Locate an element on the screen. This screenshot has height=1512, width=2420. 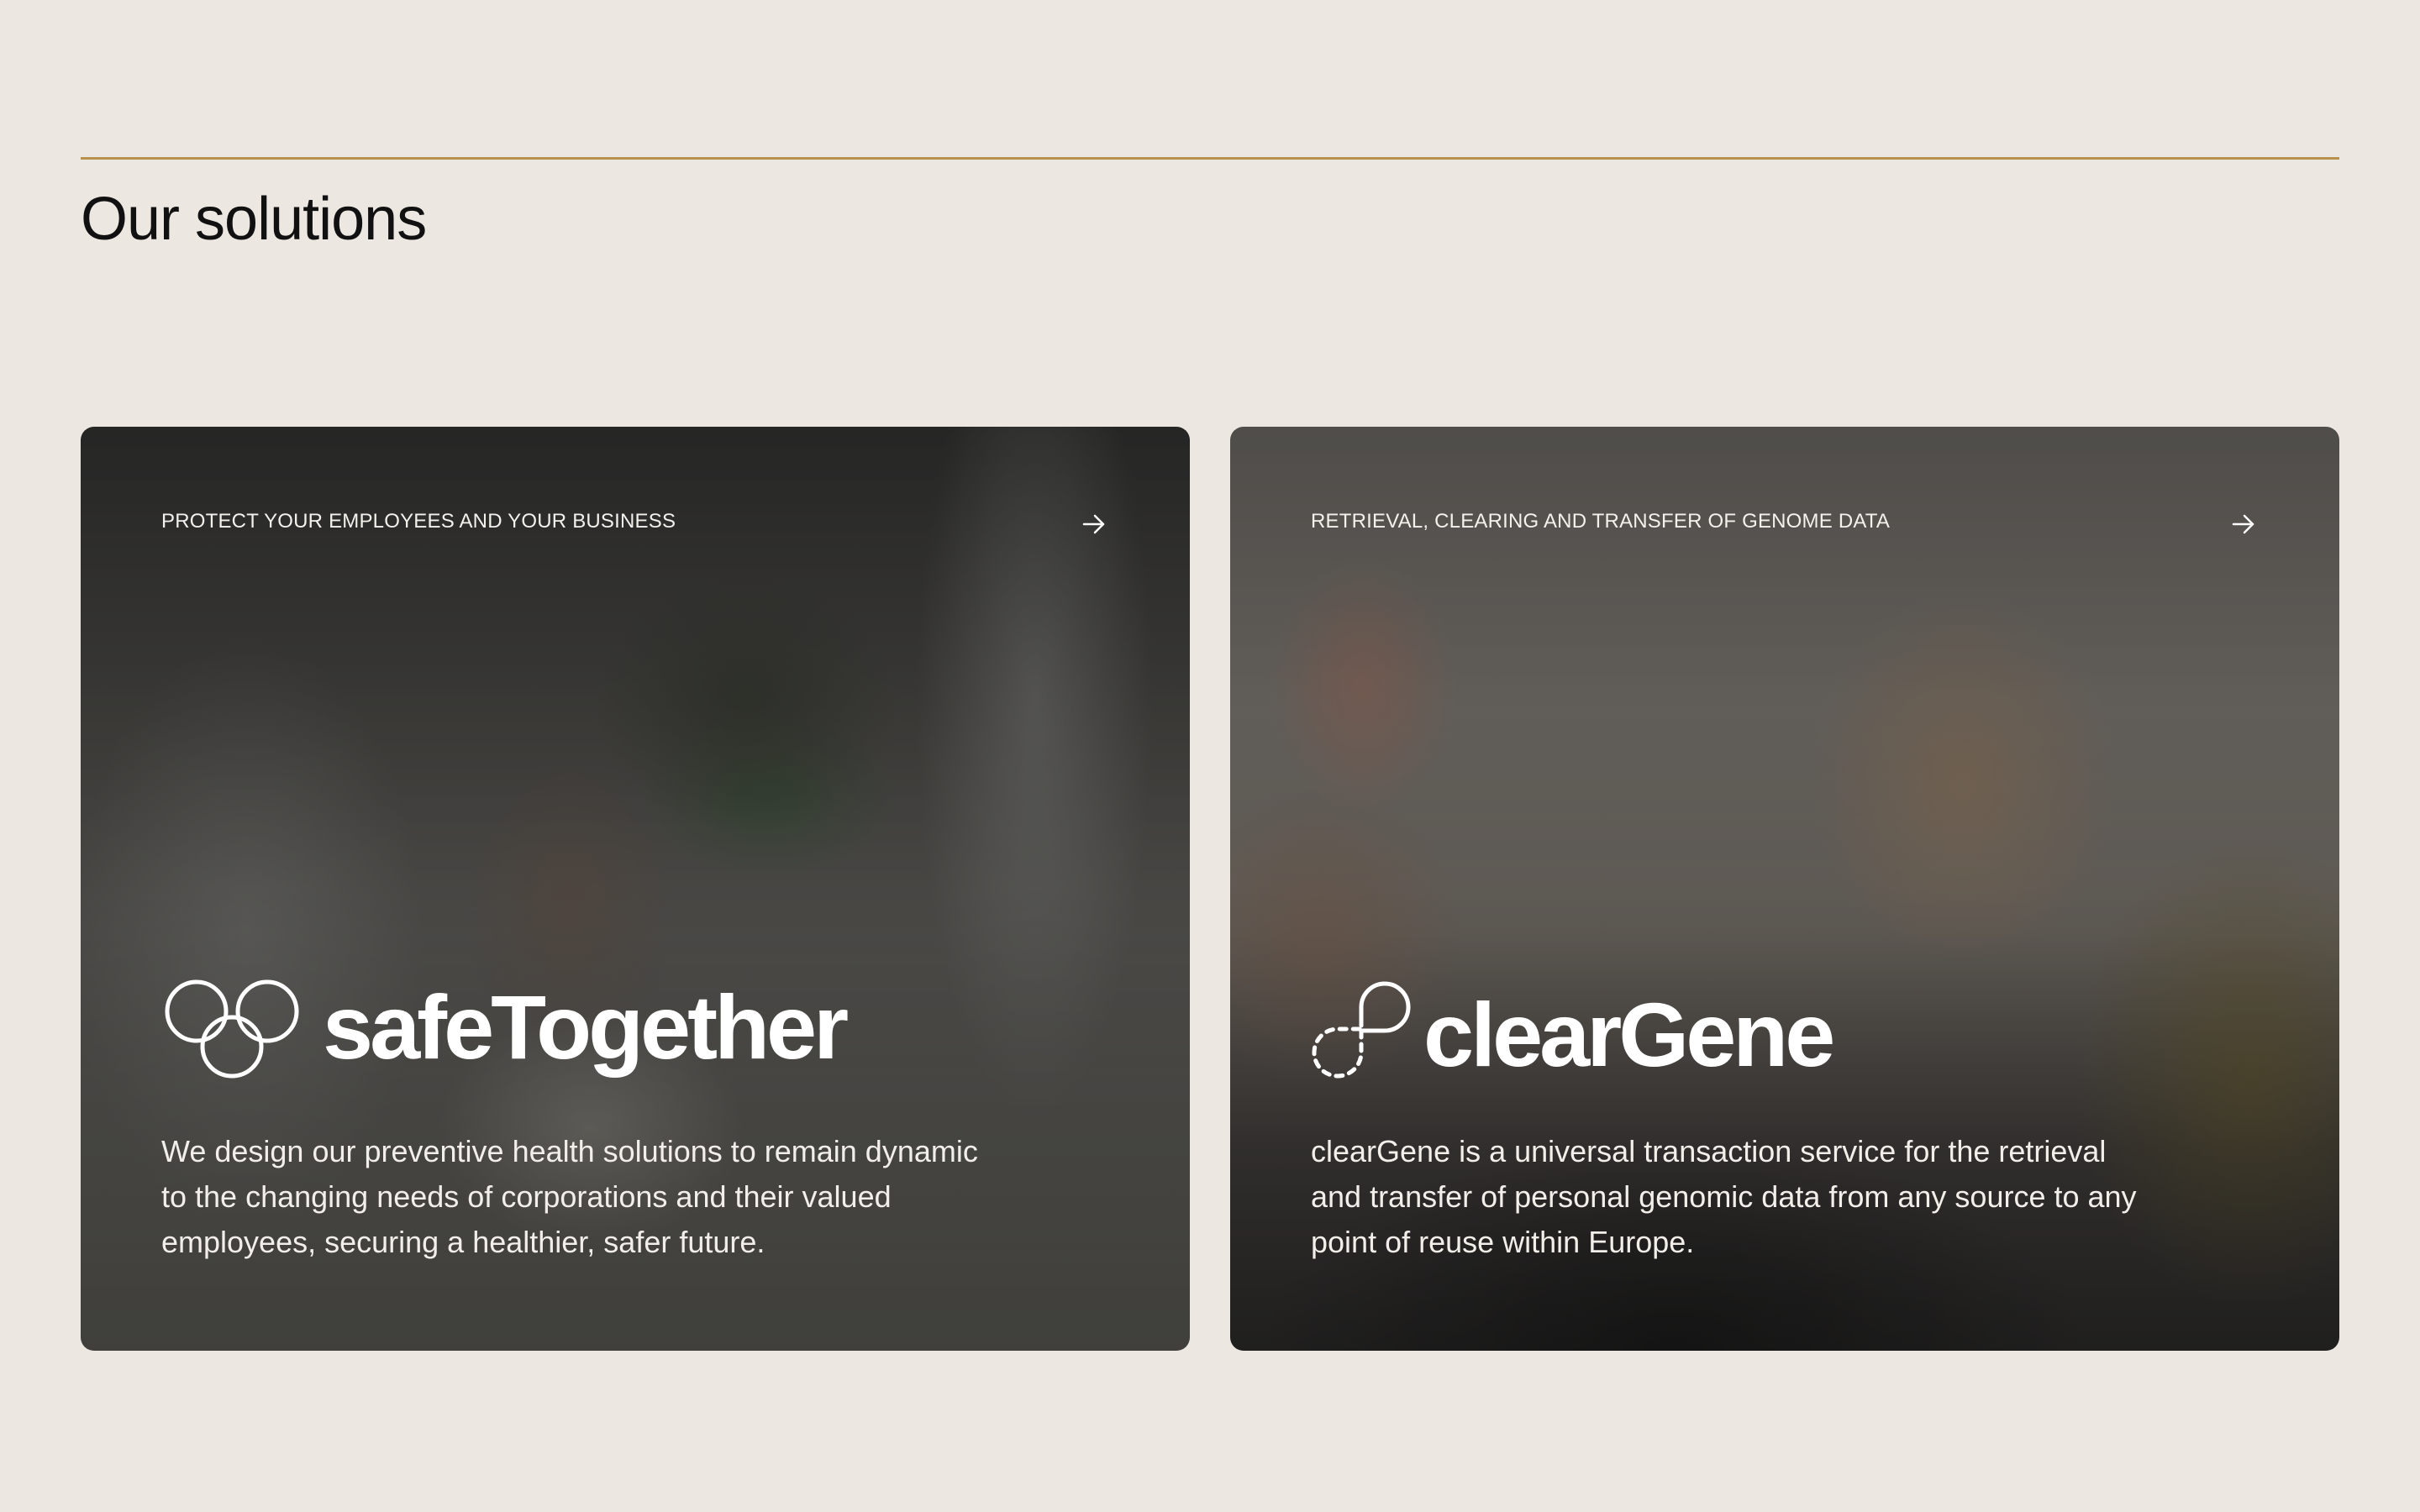
cleargene-logo-icon is located at coordinates (1361, 1030).